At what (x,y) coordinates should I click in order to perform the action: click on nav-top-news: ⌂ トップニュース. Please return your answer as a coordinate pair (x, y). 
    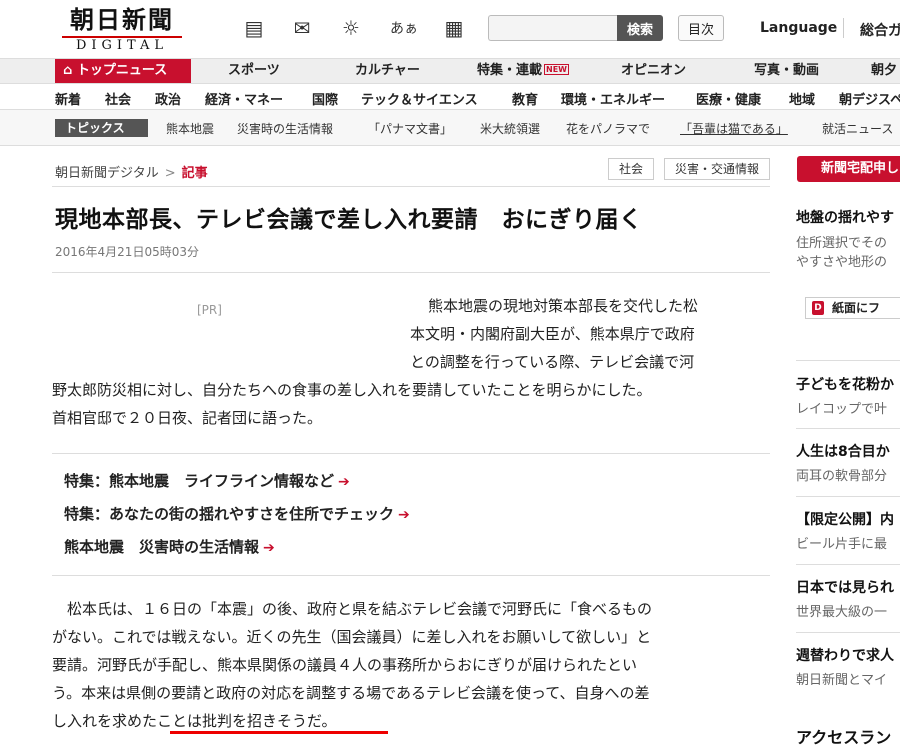
    Looking at the image, I should click on (123, 71).